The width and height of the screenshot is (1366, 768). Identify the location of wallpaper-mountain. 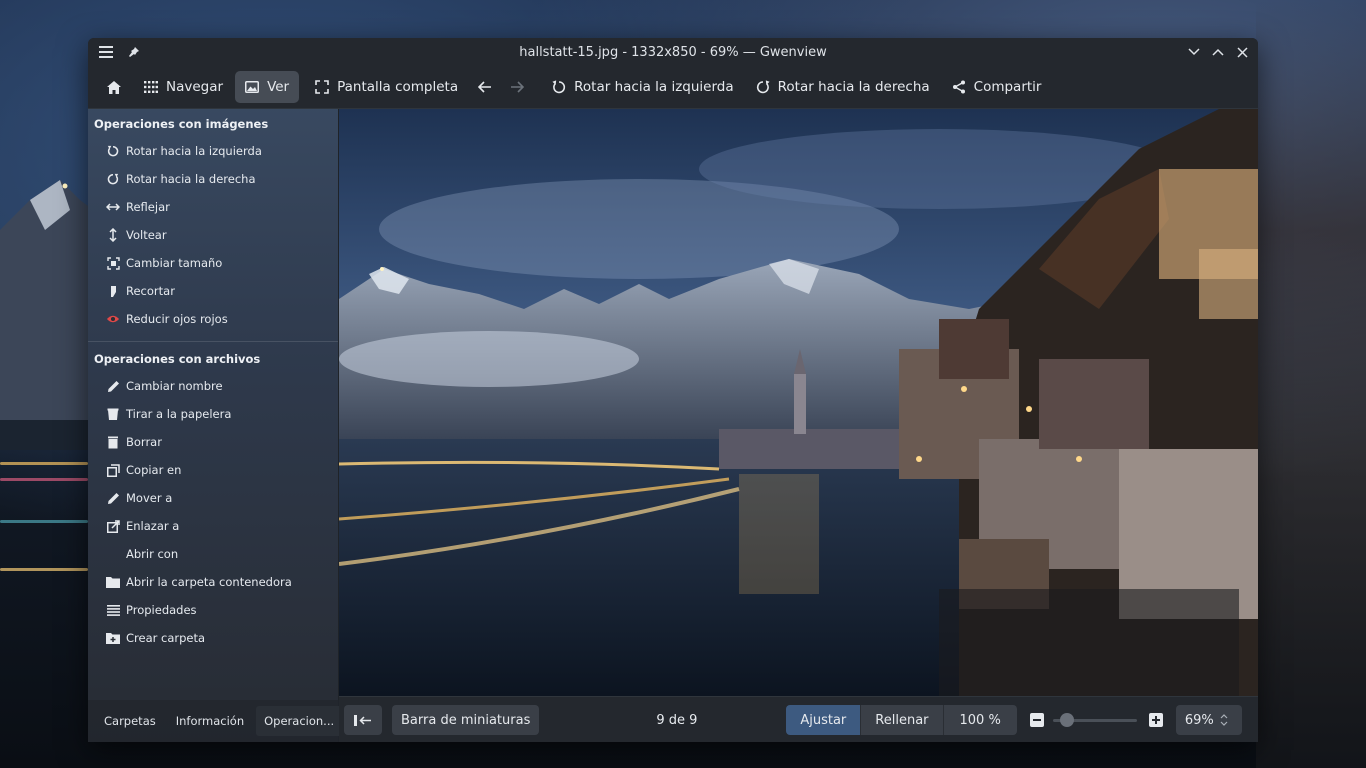
(50, 315).